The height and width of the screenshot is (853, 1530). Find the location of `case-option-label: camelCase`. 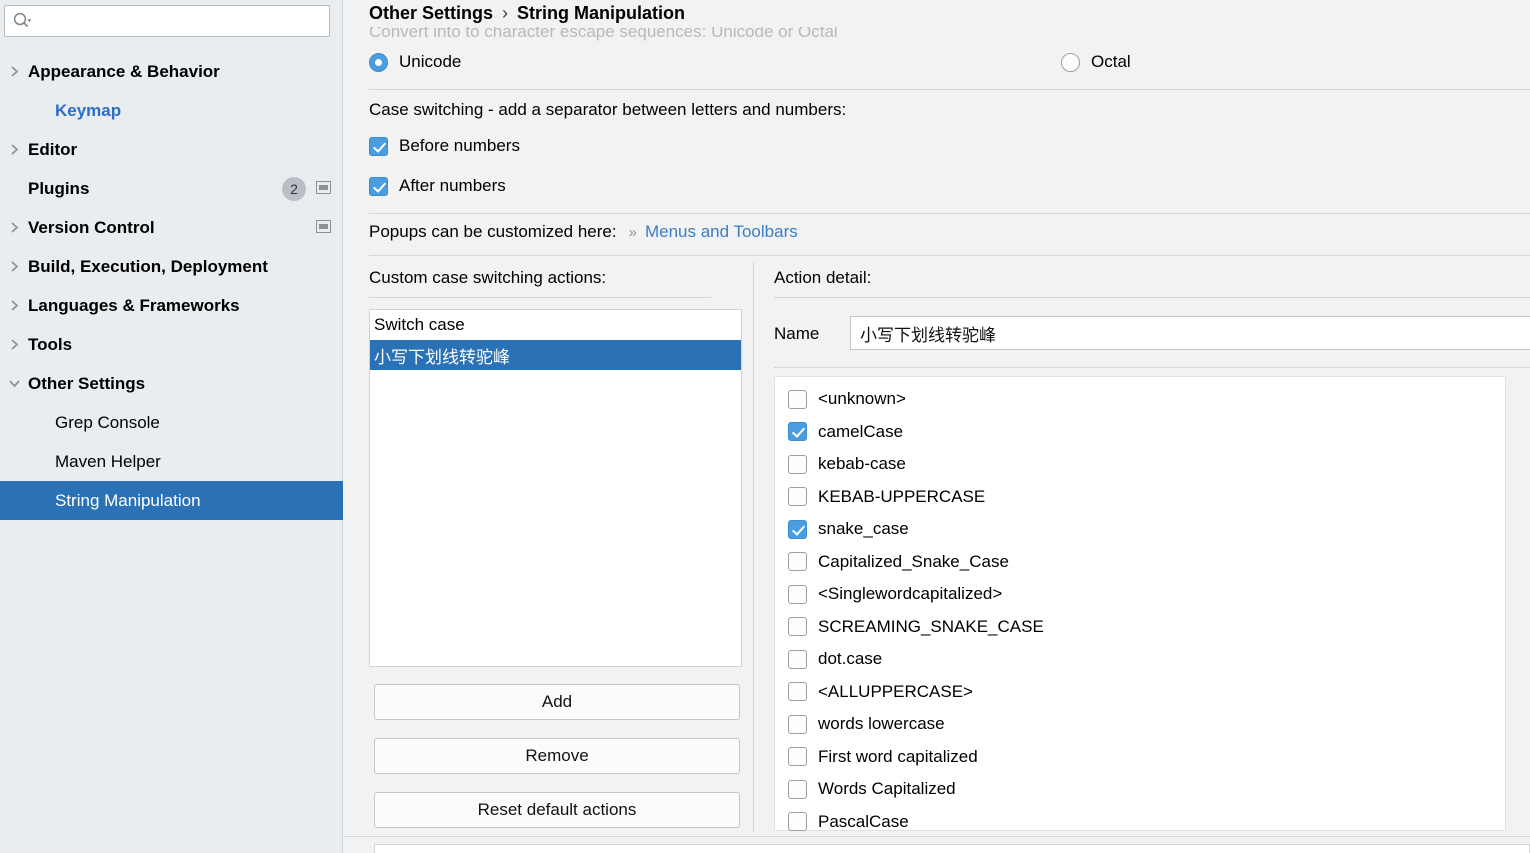

case-option-label: camelCase is located at coordinates (861, 431).